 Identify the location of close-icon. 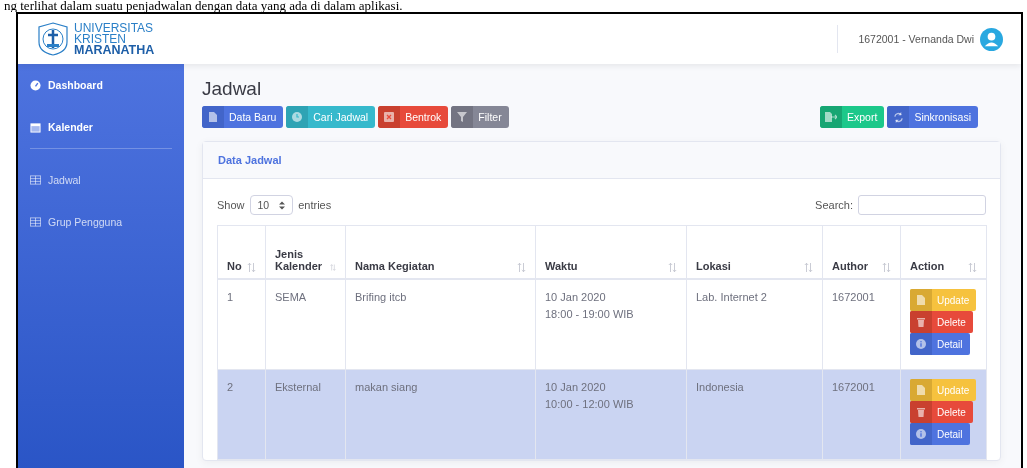
(389, 117).